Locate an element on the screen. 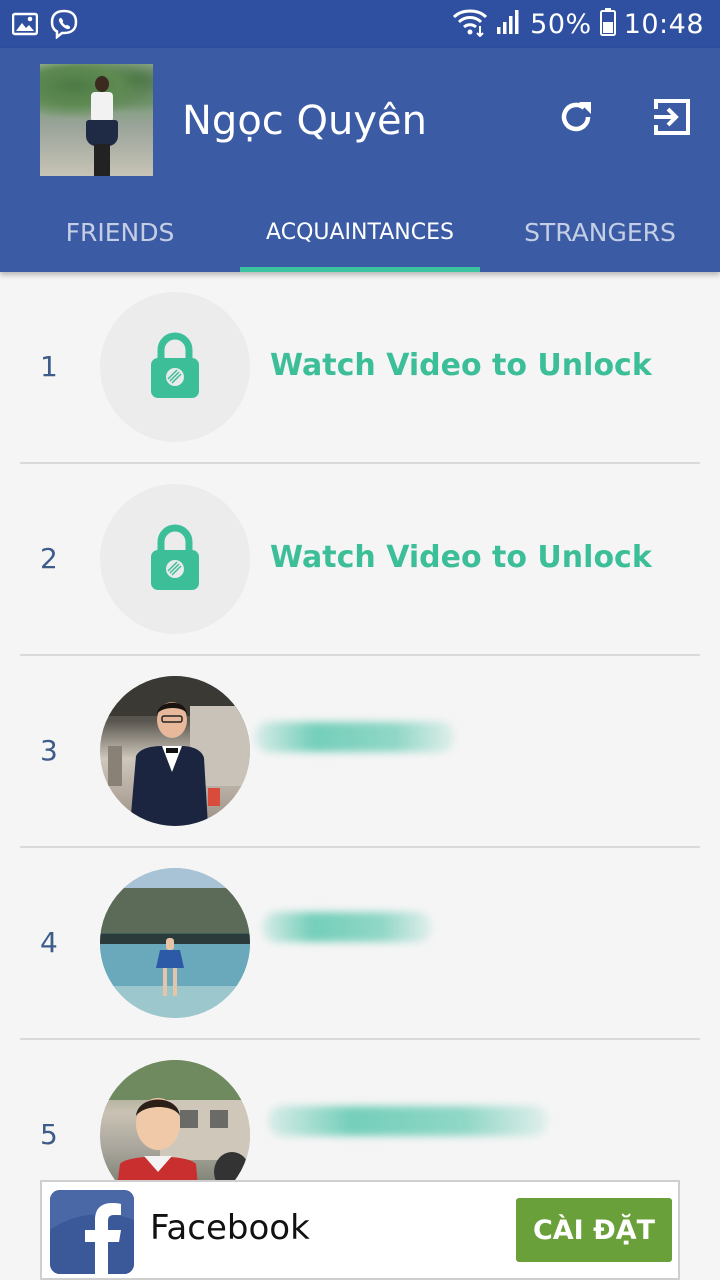 This screenshot has height=1280, width=720. rank-number: 4 is located at coordinates (49, 942).